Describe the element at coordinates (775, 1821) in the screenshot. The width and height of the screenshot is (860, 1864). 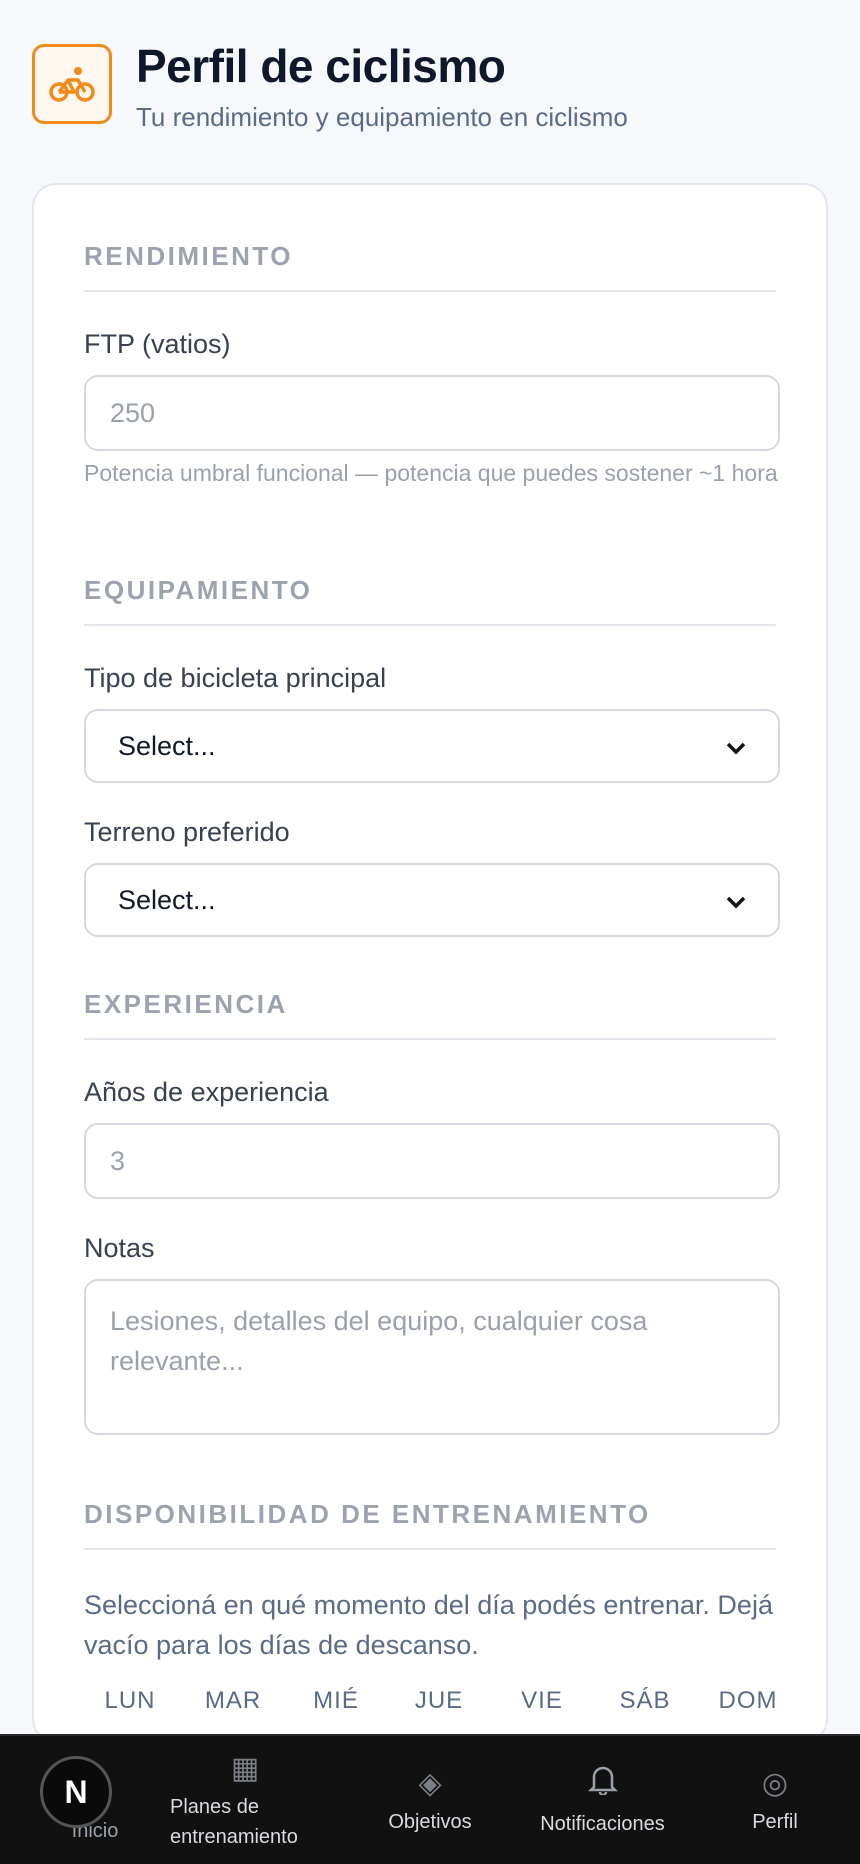
I see `nav-profile-label: Perfil` at that location.